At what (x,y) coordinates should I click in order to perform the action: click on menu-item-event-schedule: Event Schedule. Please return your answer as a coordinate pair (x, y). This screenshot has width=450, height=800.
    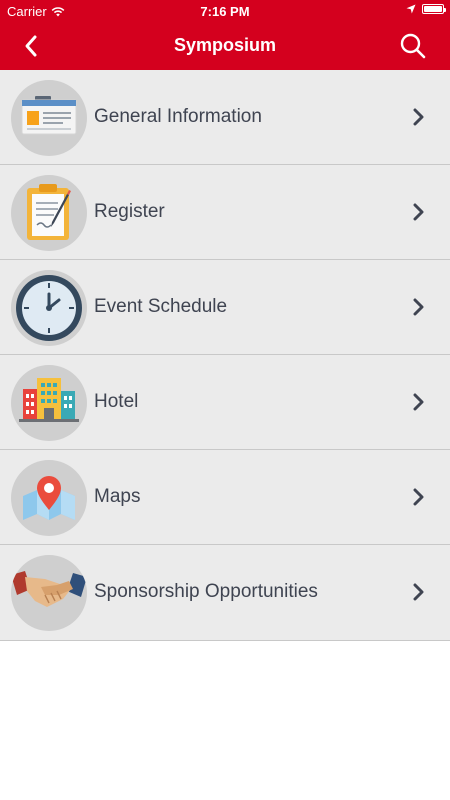
    Looking at the image, I should click on (225, 307).